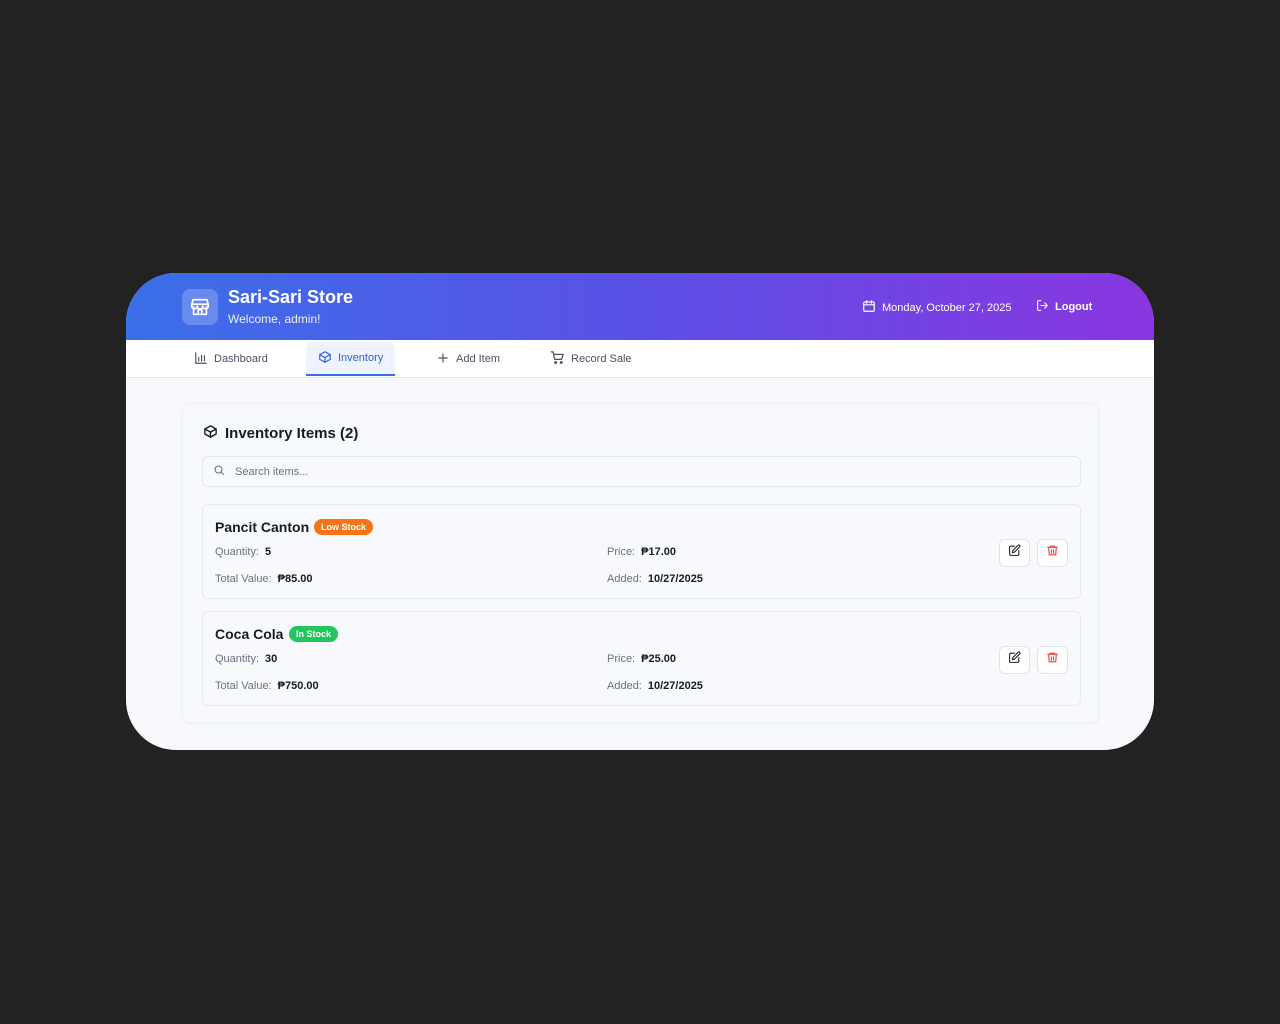  I want to click on welcome-text: Welcome, admin!, so click(274, 319).